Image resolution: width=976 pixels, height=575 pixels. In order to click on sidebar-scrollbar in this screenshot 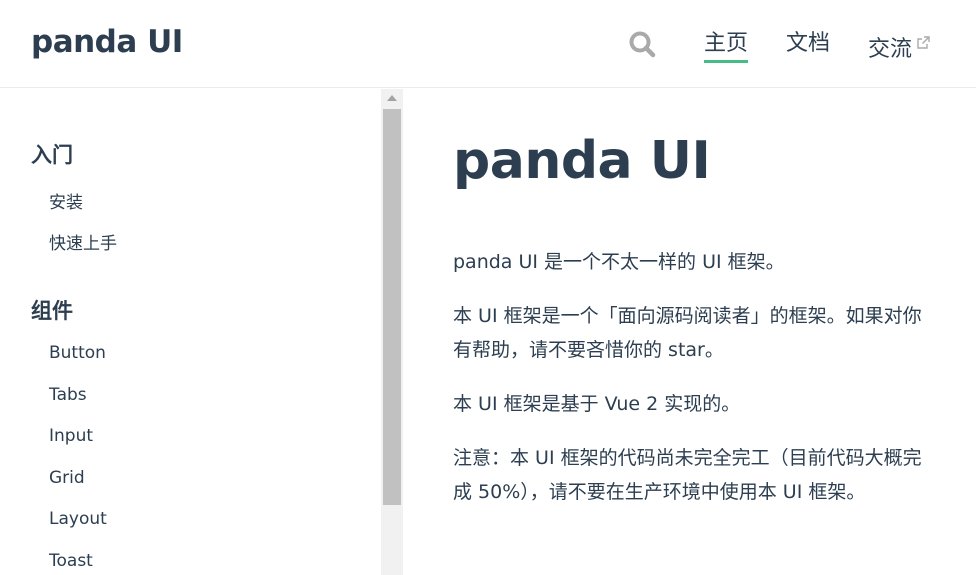, I will do `click(392, 332)`.